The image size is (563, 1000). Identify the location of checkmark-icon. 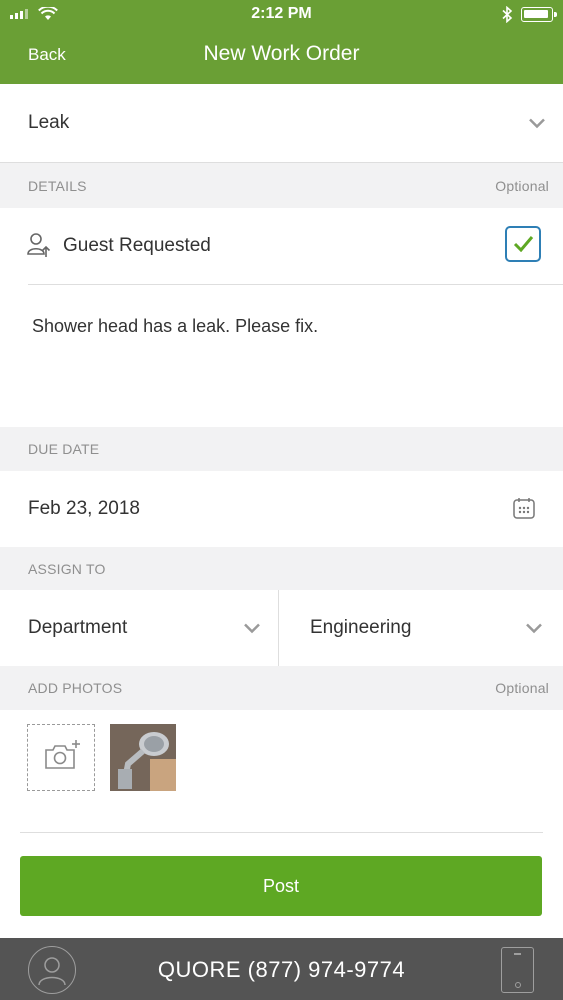
(523, 244).